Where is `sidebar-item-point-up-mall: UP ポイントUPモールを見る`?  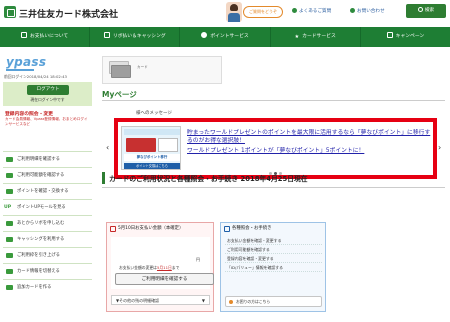 sidebar-item-point-up-mall: UP ポイントUPモールを見る is located at coordinates (47, 207).